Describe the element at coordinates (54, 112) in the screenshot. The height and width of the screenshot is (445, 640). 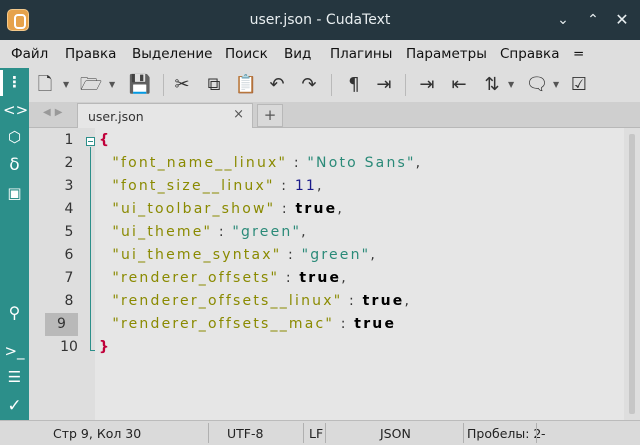
I see `tab-scroll-arrows-icon: ◀▶` at that location.